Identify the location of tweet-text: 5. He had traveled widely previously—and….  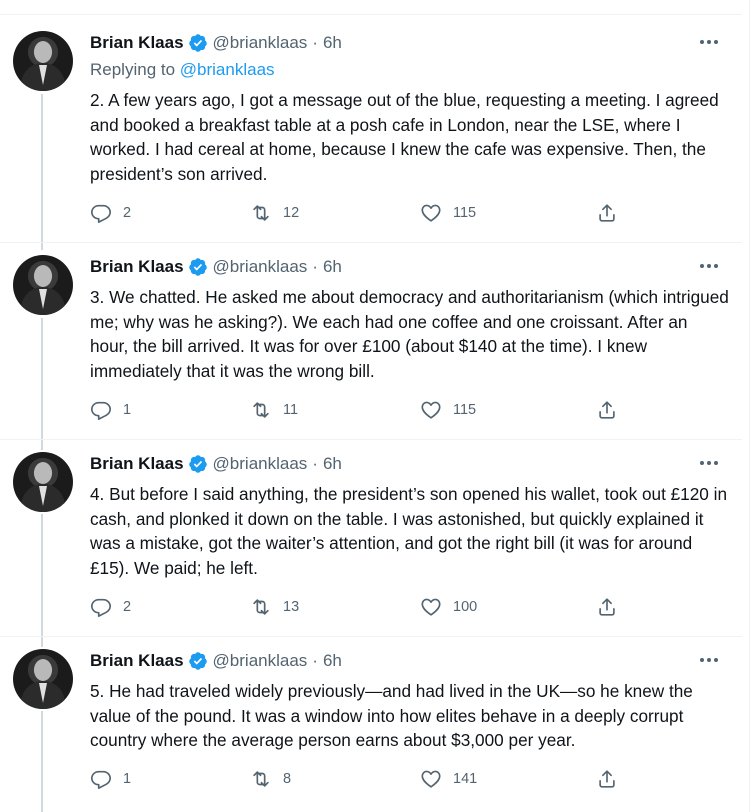
(391, 716).